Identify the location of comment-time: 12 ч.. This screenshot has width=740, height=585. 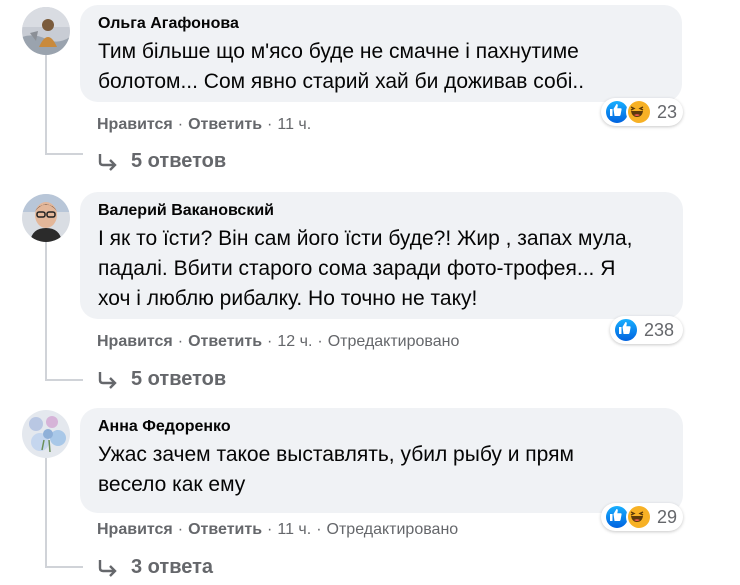
(294, 342).